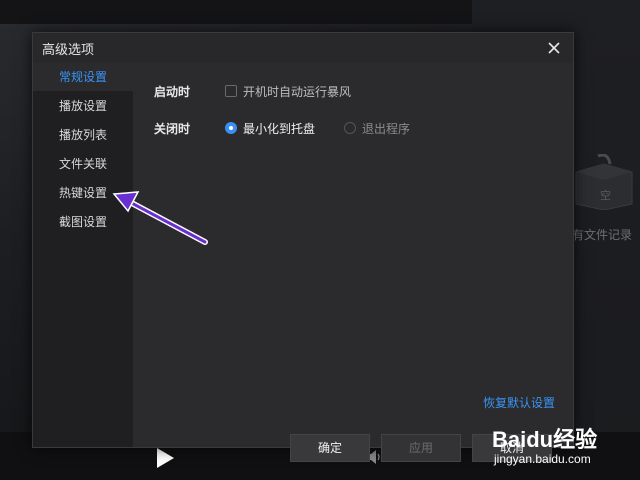 This screenshot has height=480, width=640. What do you see at coordinates (303, 48) in the screenshot?
I see `dialog-titlebar: 高级选项` at bounding box center [303, 48].